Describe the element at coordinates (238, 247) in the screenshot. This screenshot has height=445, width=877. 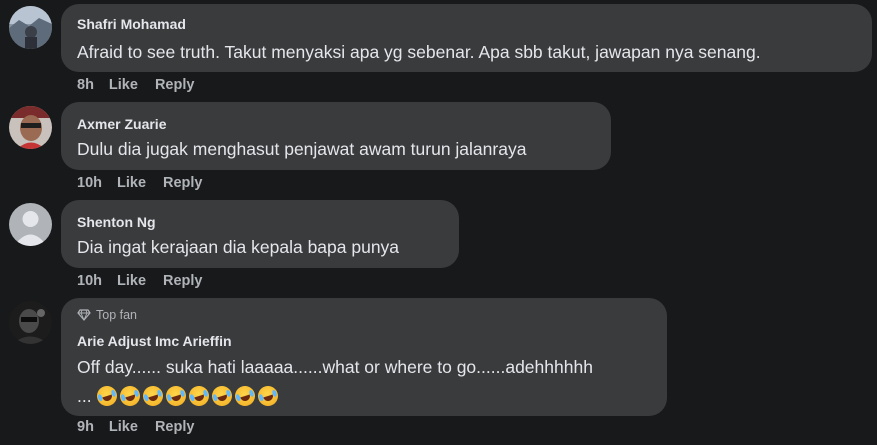
I see `comment-text: Dia ingat kerajaan dia kepala bapa punya` at that location.